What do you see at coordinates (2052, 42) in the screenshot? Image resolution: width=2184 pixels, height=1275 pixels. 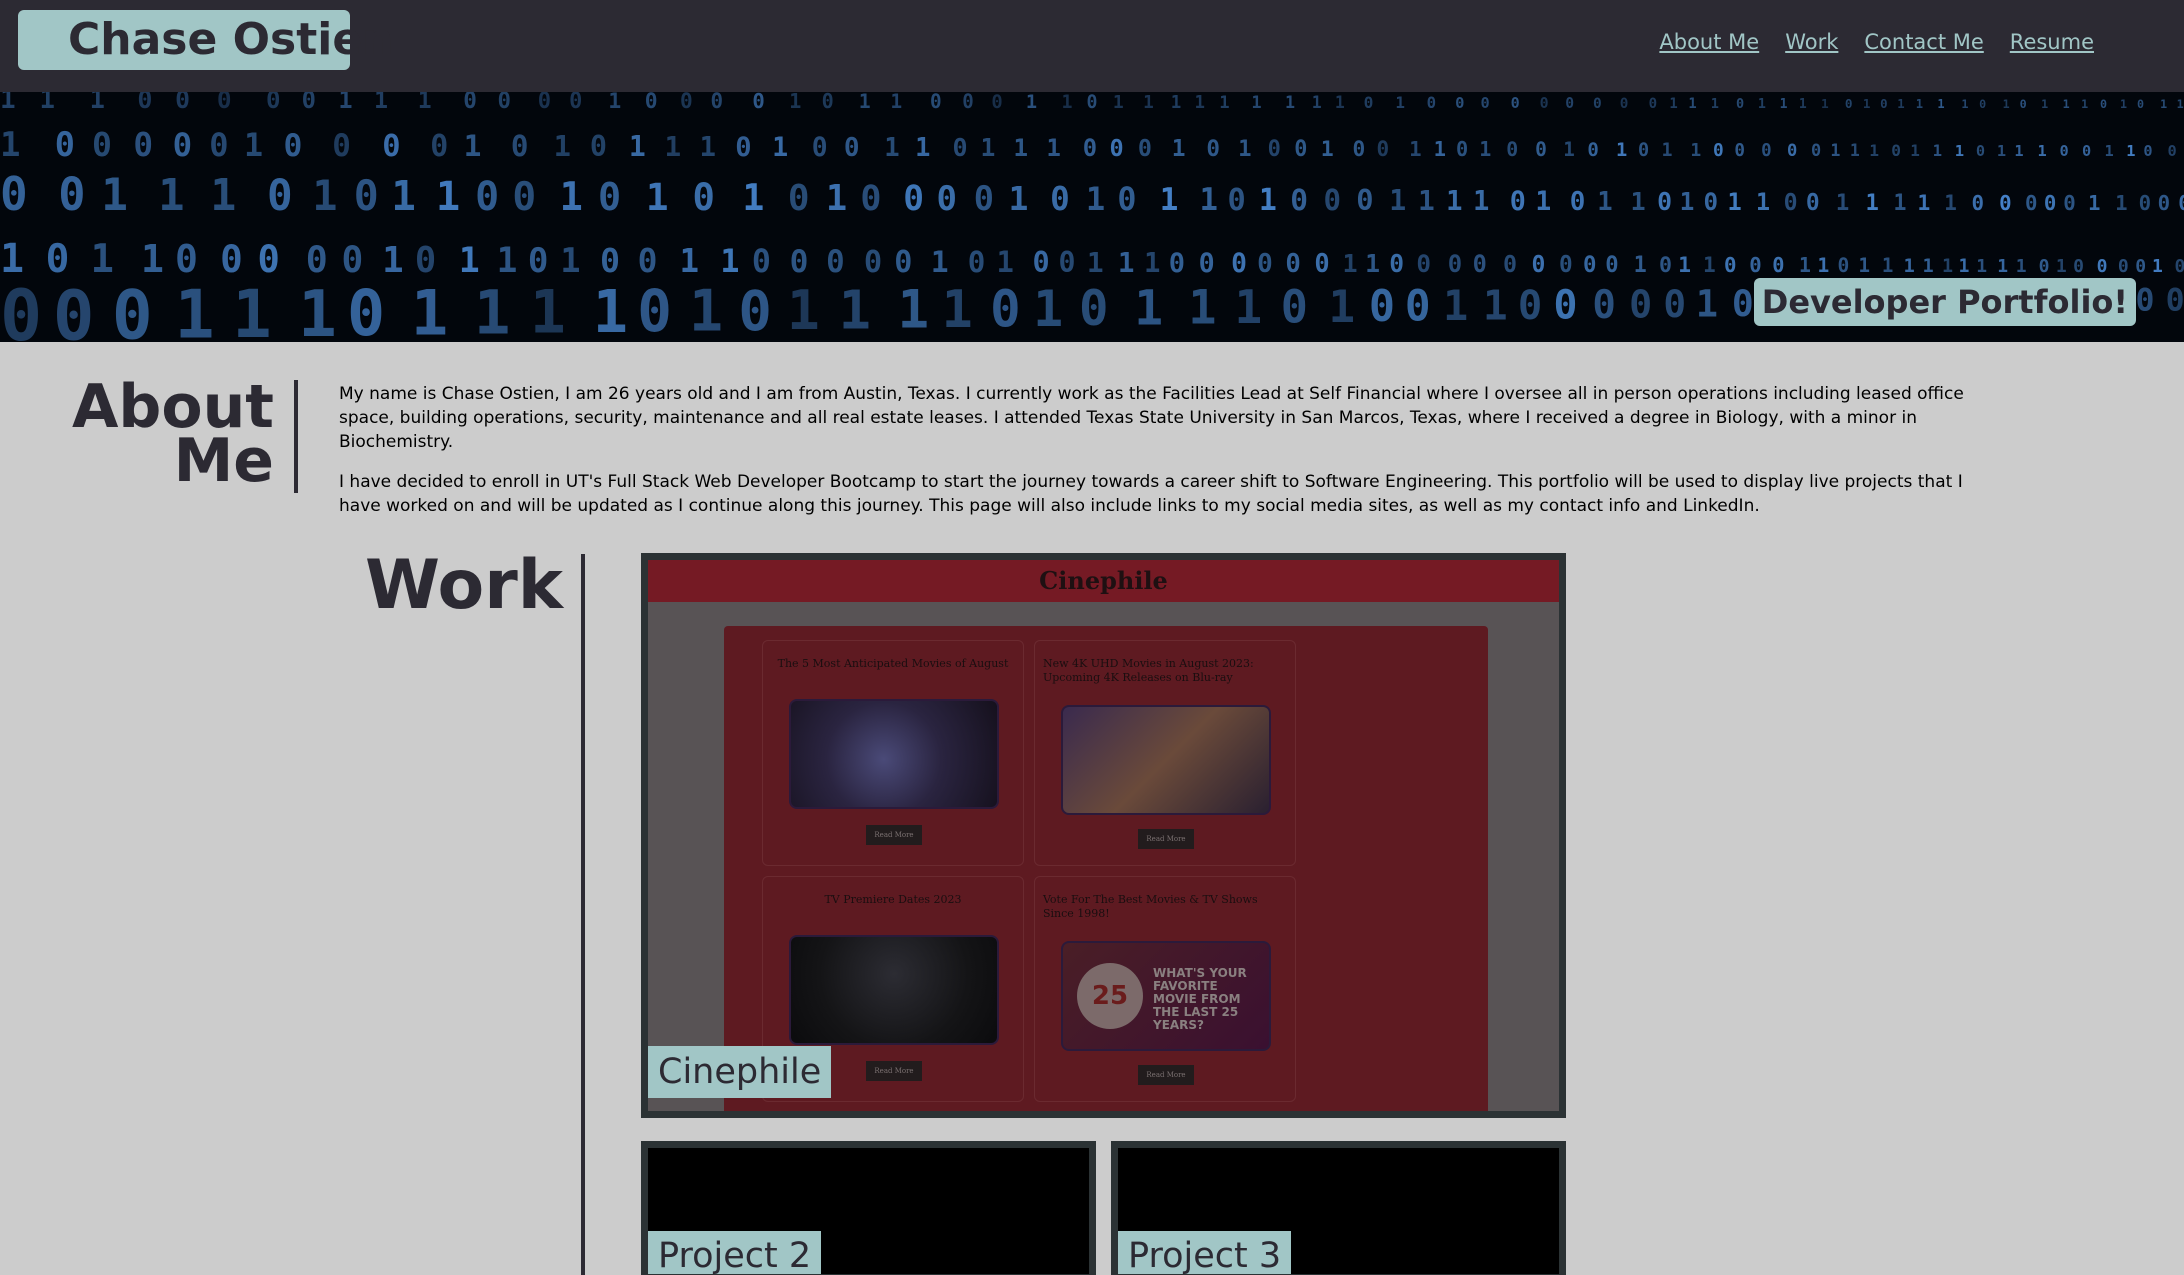 I see `nav-link-resume: Resume` at bounding box center [2052, 42].